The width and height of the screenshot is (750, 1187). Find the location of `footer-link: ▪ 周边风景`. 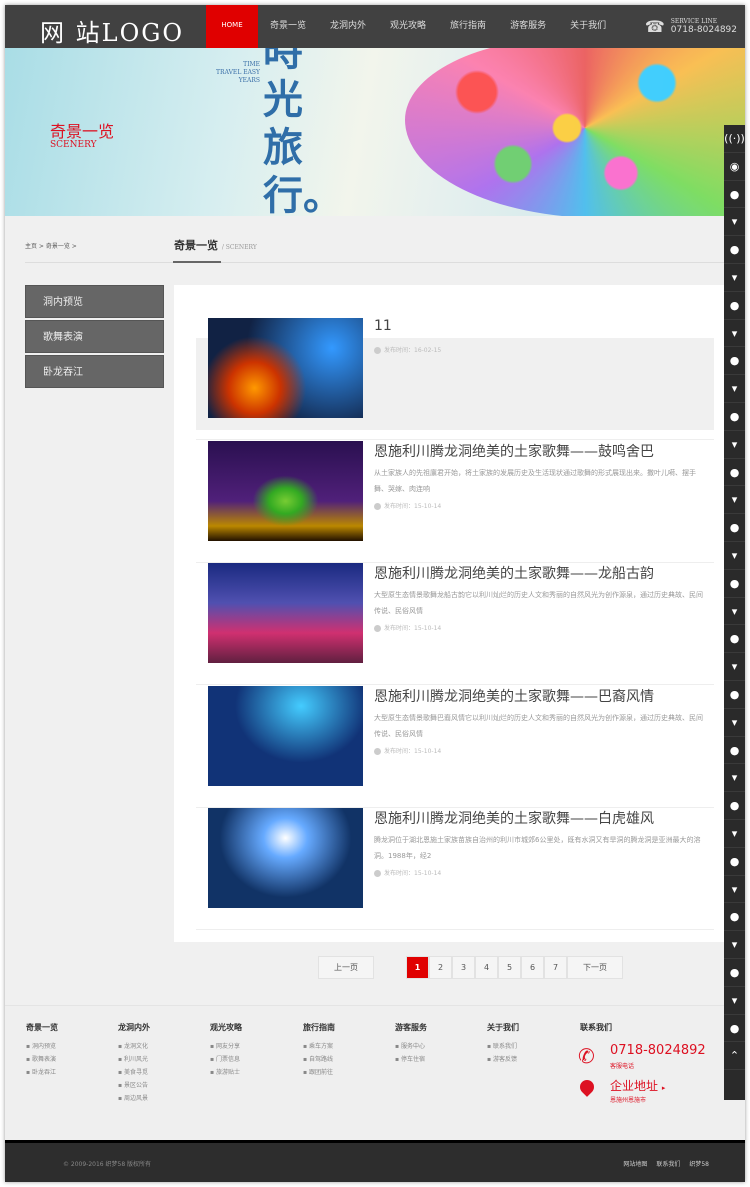

footer-link: ▪ 周边风景 is located at coordinates (134, 1098).